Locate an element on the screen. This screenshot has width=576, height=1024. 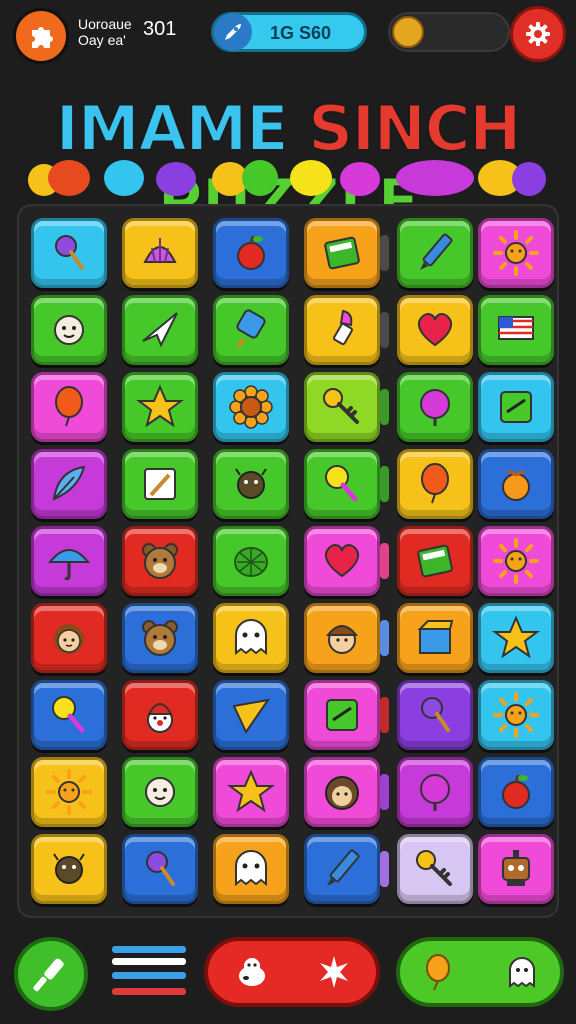
book-icon is located at coordinates (342, 253).